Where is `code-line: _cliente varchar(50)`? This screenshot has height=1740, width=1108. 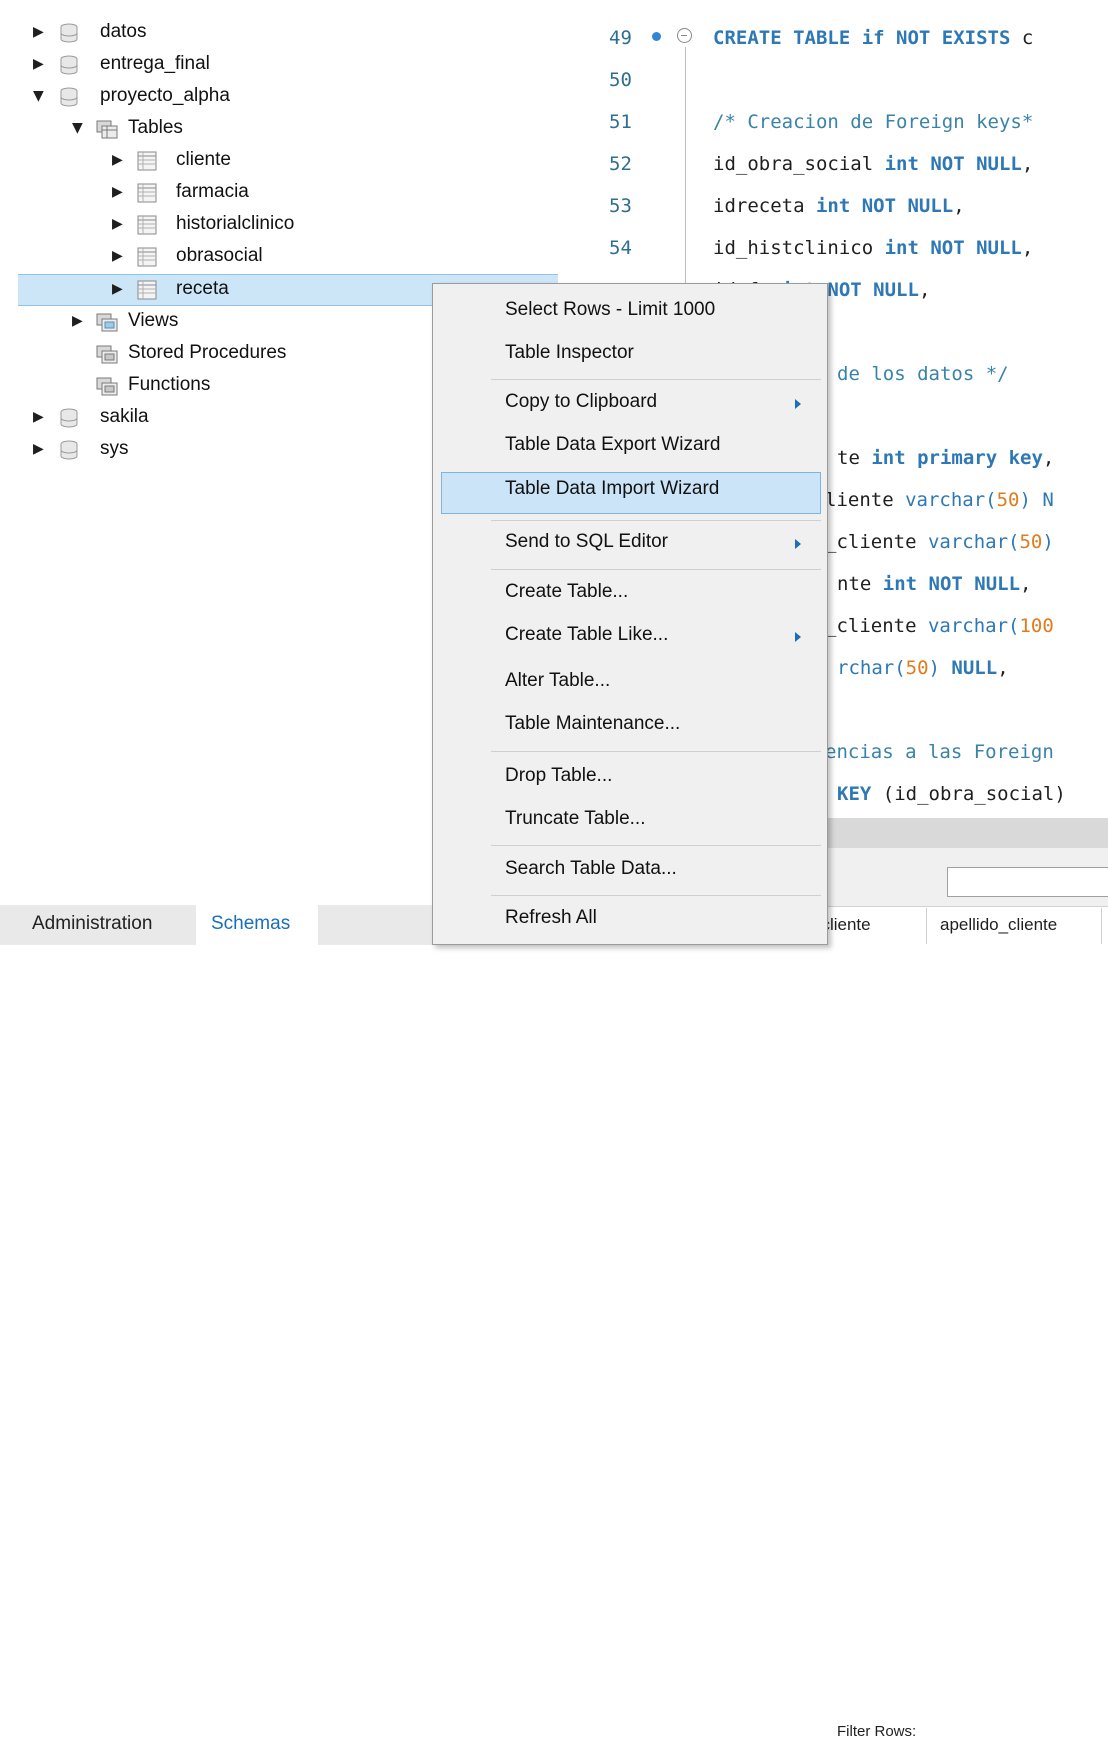 code-line: _cliente varchar(50) is located at coordinates (939, 542).